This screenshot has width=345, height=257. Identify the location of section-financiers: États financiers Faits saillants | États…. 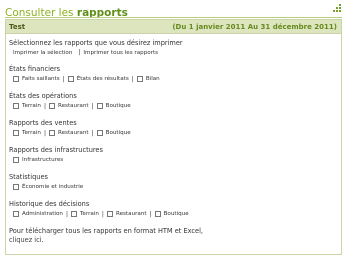
(175, 74).